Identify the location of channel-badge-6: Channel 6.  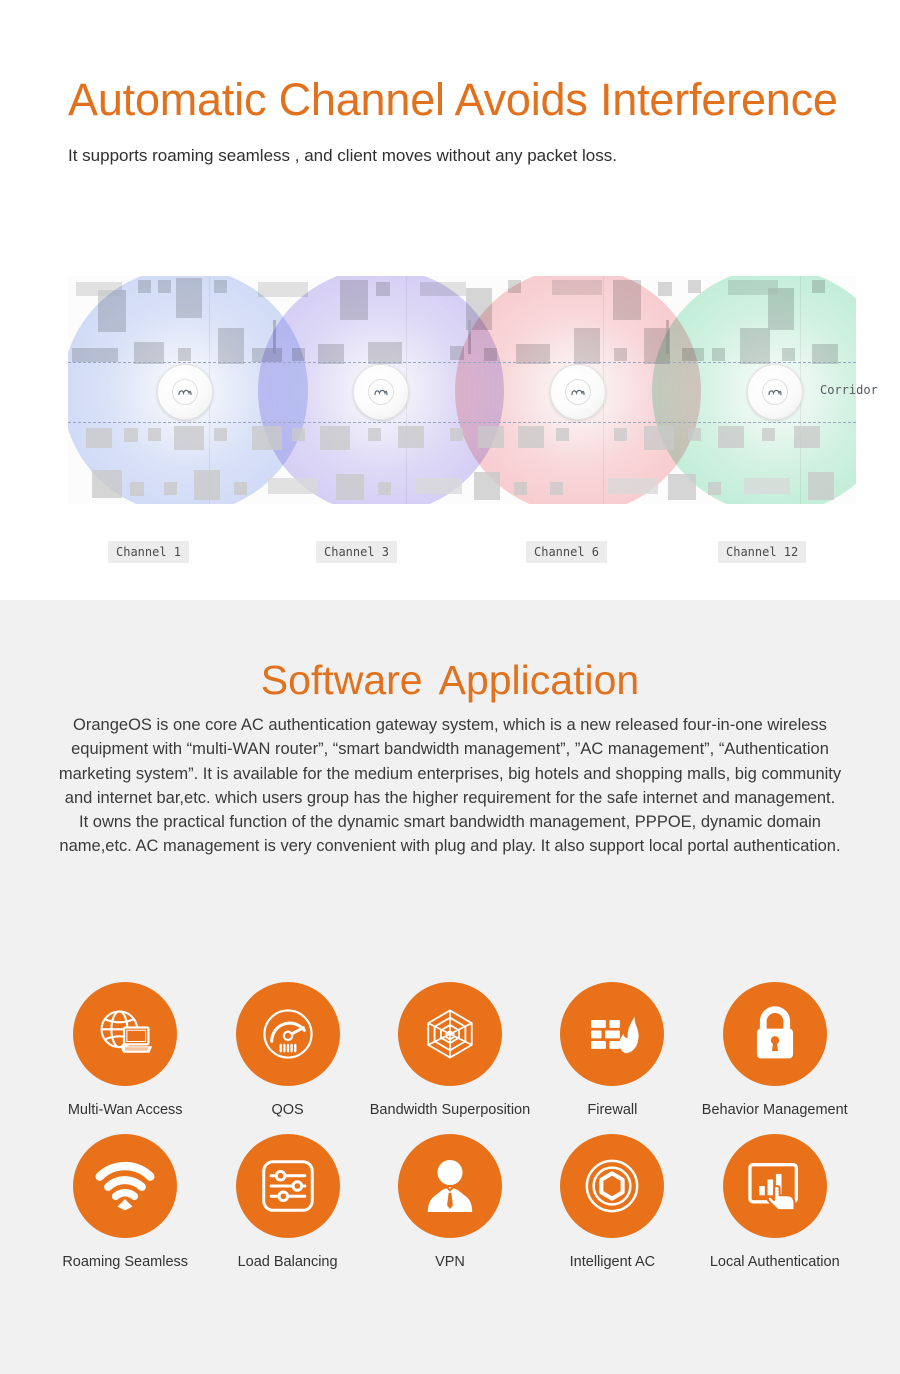
(567, 552).